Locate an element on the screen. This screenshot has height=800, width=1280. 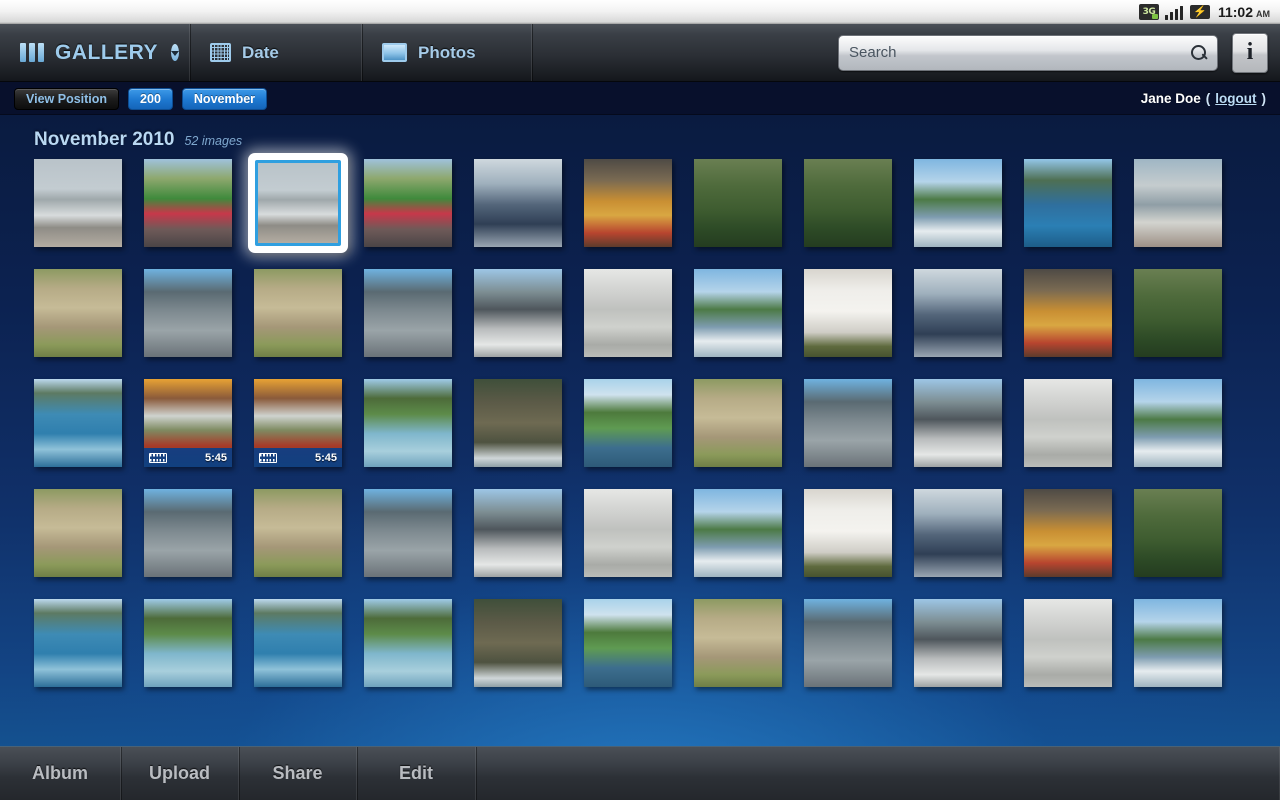
thumbnail-rocky-coast is located at coordinates (518, 423).